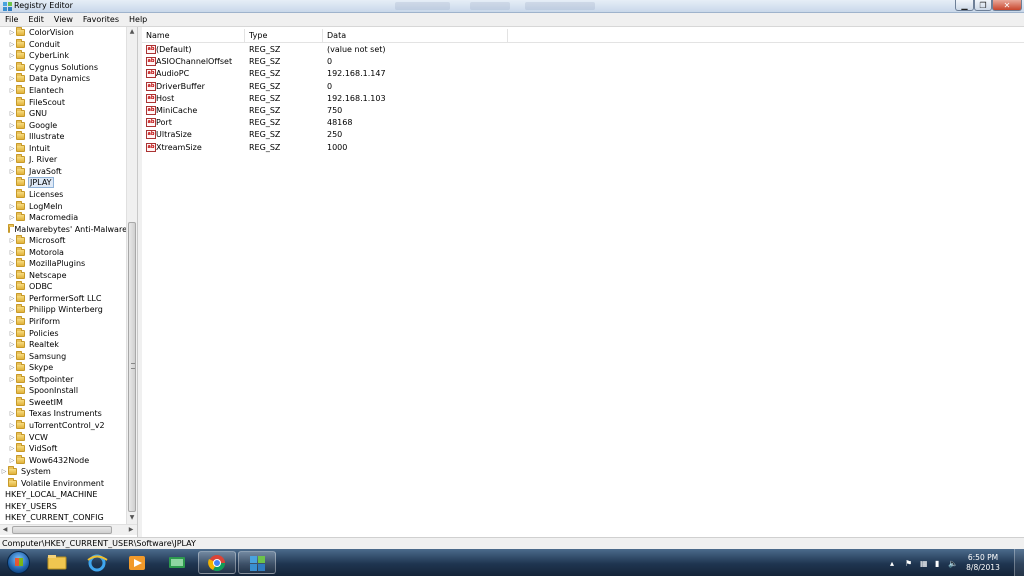 Image resolution: width=1024 pixels, height=576 pixels. What do you see at coordinates (64, 56) in the screenshot?
I see `tree-key: ▷ CyberLink` at bounding box center [64, 56].